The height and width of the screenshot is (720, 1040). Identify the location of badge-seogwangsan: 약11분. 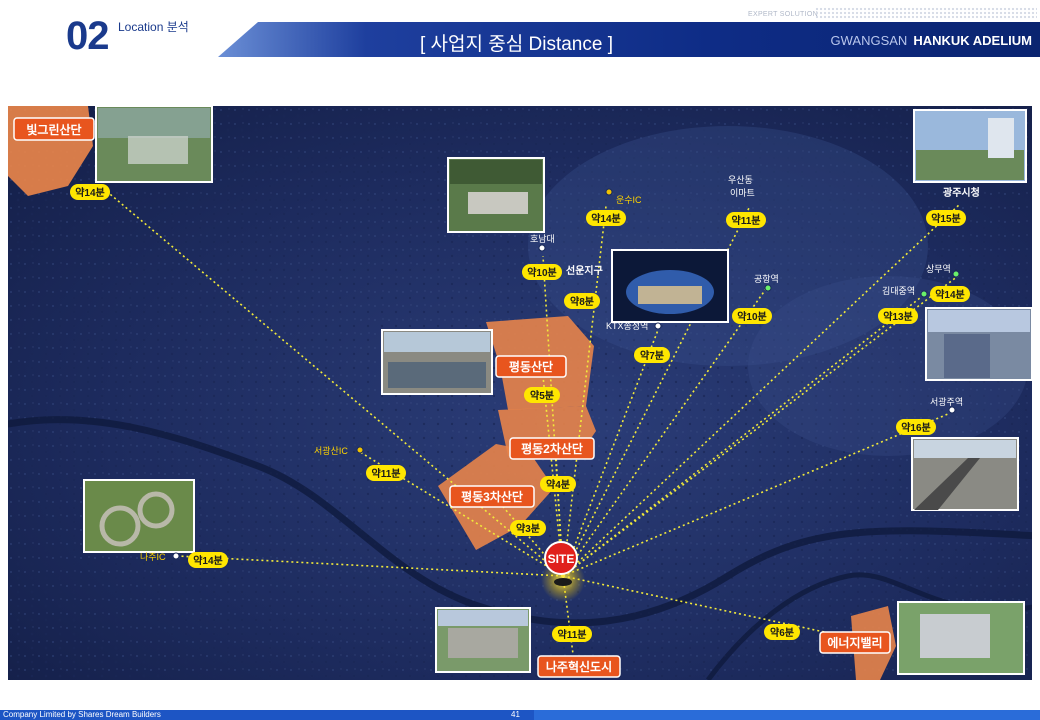
(386, 473).